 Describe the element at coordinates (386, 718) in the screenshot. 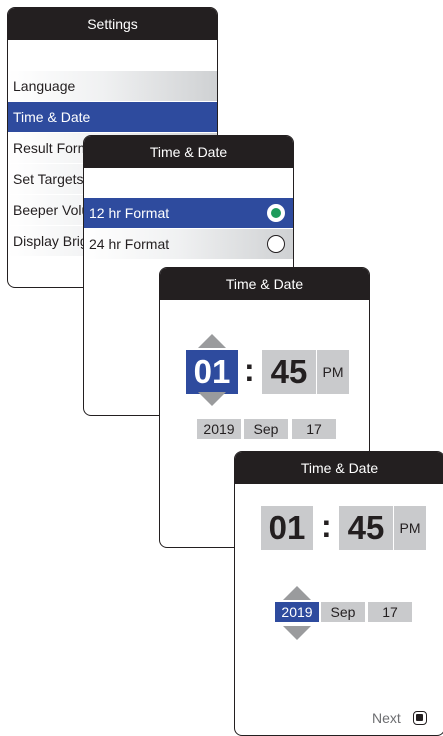

I see `next-label: Next` at that location.